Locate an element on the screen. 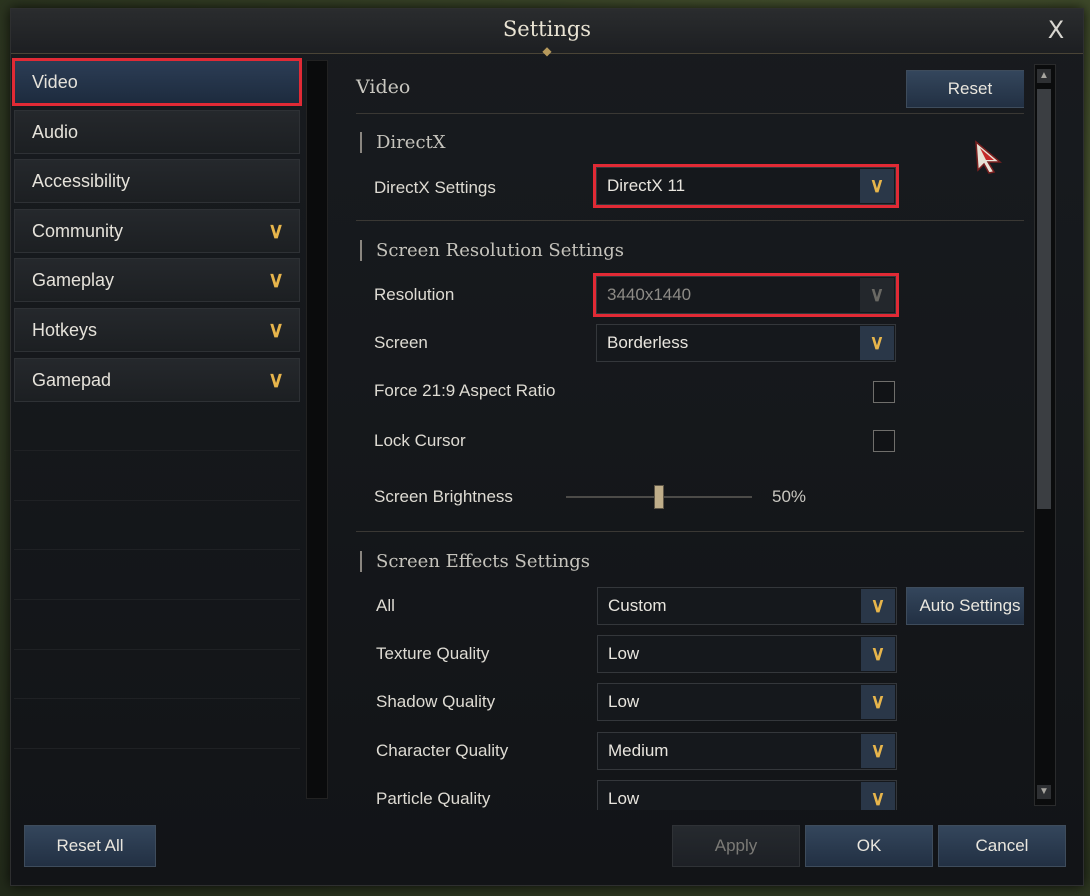  directx-select: DirectX 11 ∨ is located at coordinates (746, 186).